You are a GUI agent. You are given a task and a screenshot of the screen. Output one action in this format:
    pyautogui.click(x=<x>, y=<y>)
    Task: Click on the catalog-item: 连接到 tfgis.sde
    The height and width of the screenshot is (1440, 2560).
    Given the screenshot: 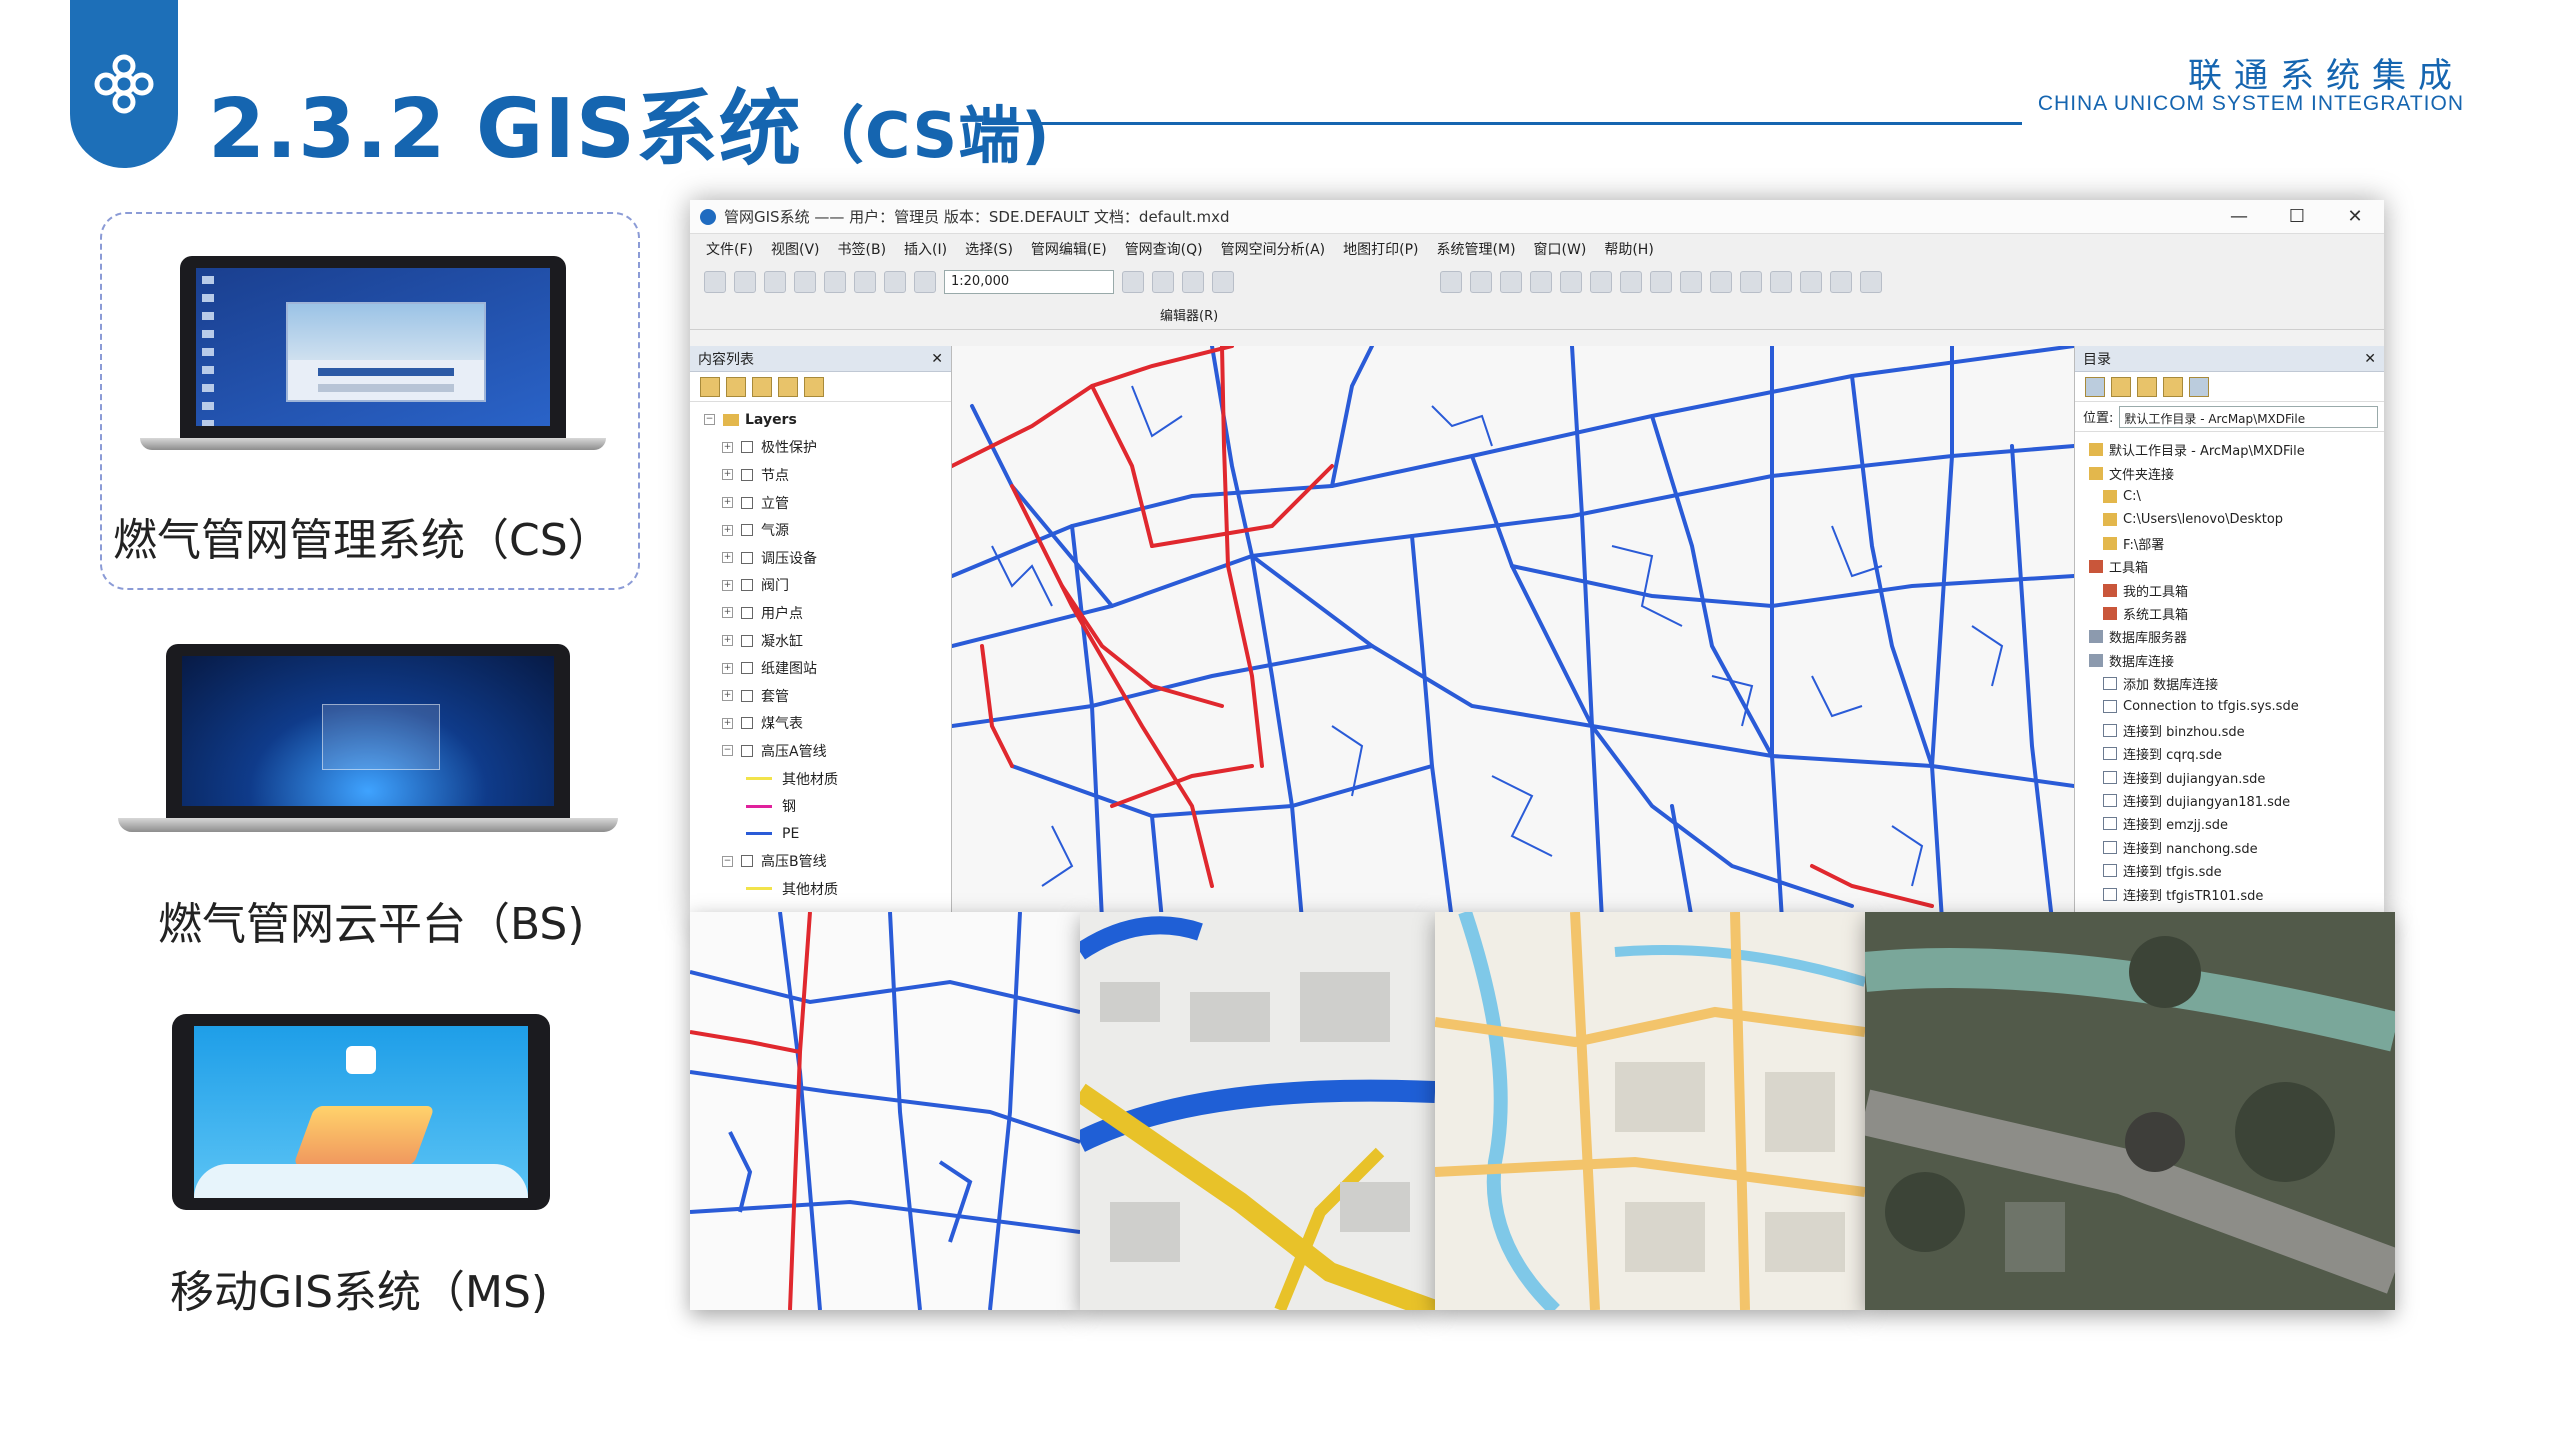 What is the action you would take?
    pyautogui.click(x=2229, y=870)
    